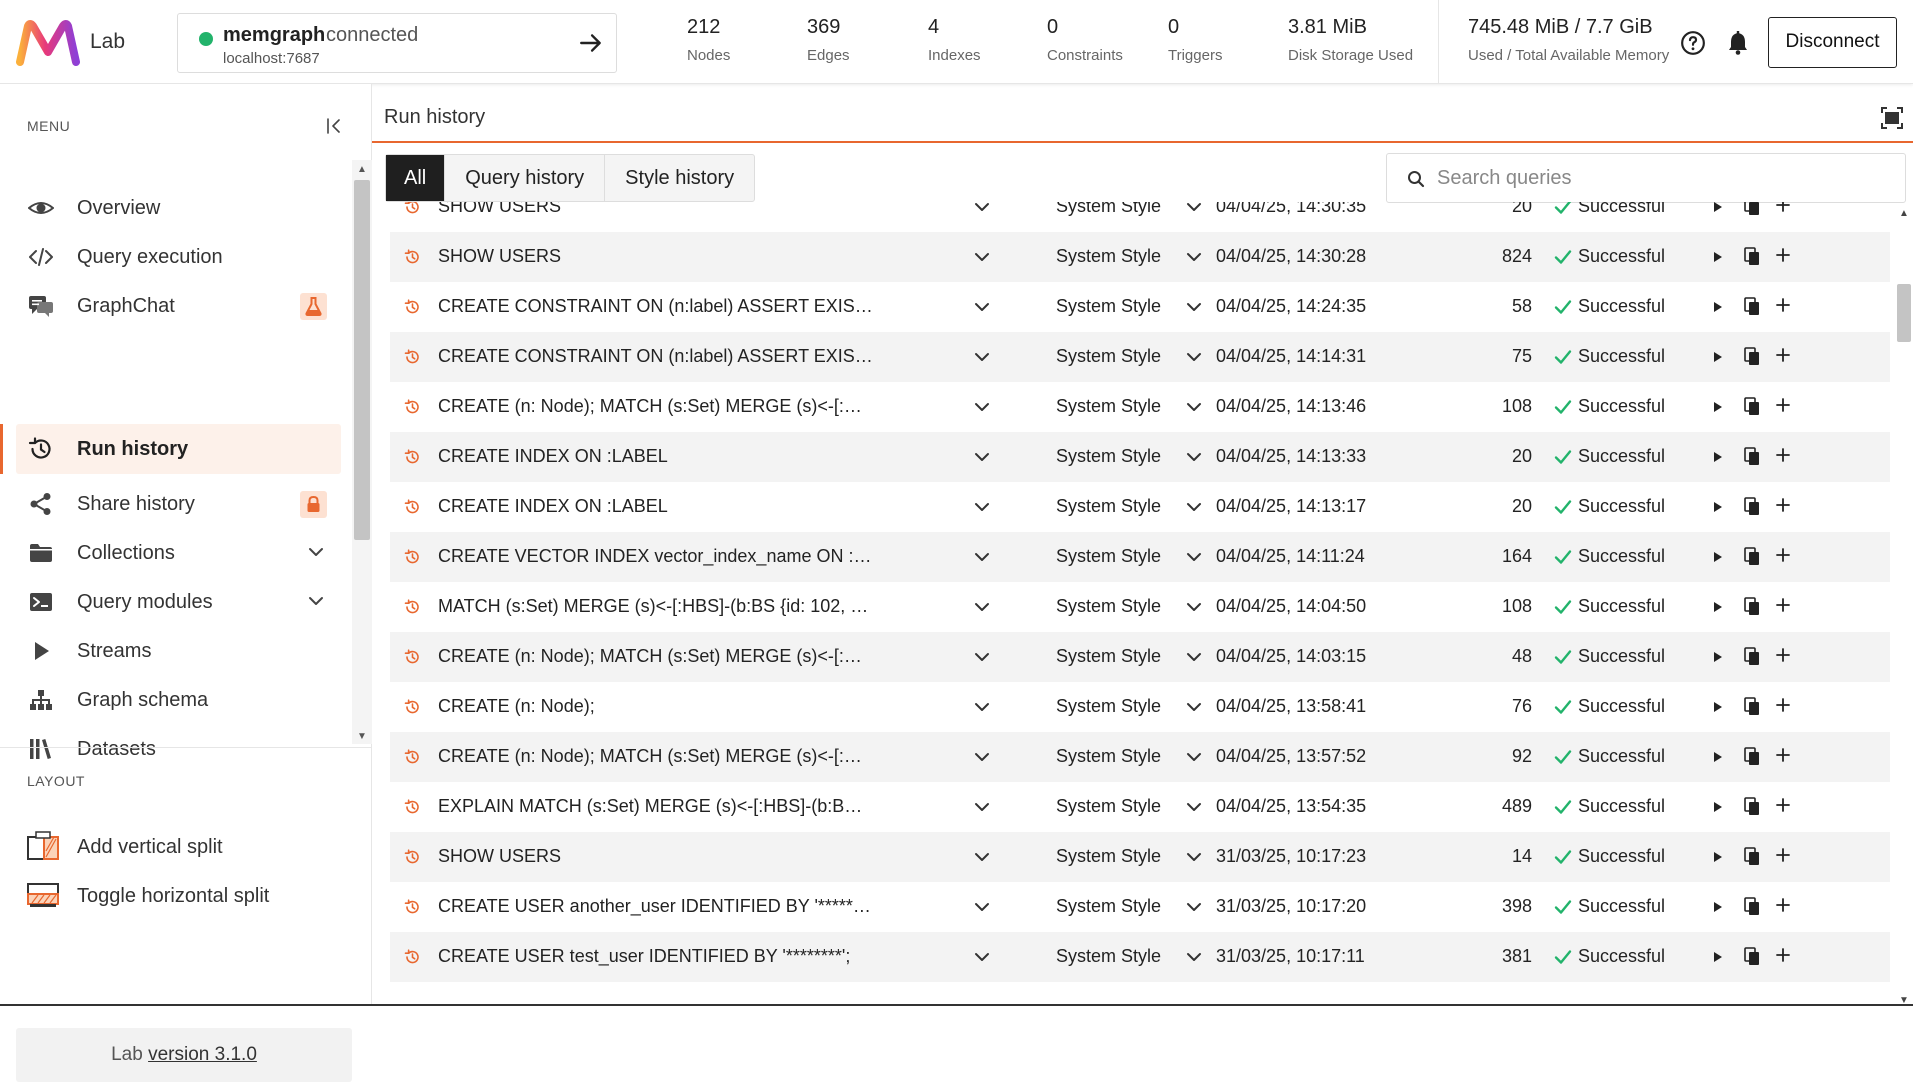  What do you see at coordinates (525, 178) in the screenshot?
I see `tab-query-history: Query history` at bounding box center [525, 178].